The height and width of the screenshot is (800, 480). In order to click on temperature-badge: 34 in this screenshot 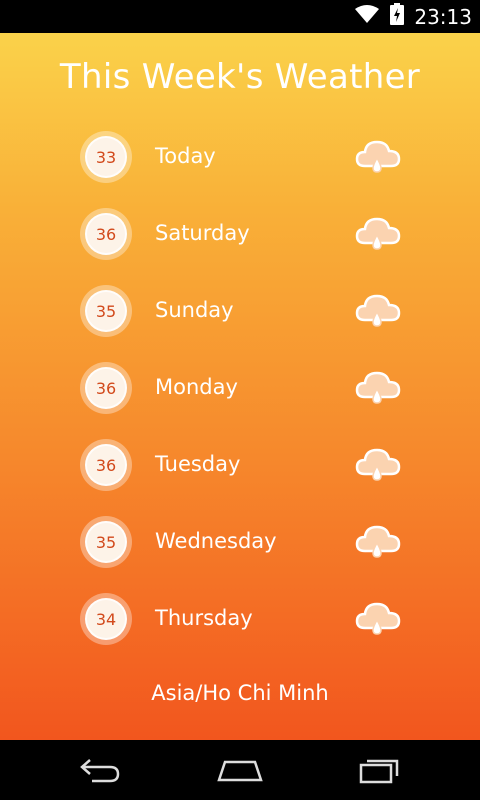, I will do `click(106, 619)`.